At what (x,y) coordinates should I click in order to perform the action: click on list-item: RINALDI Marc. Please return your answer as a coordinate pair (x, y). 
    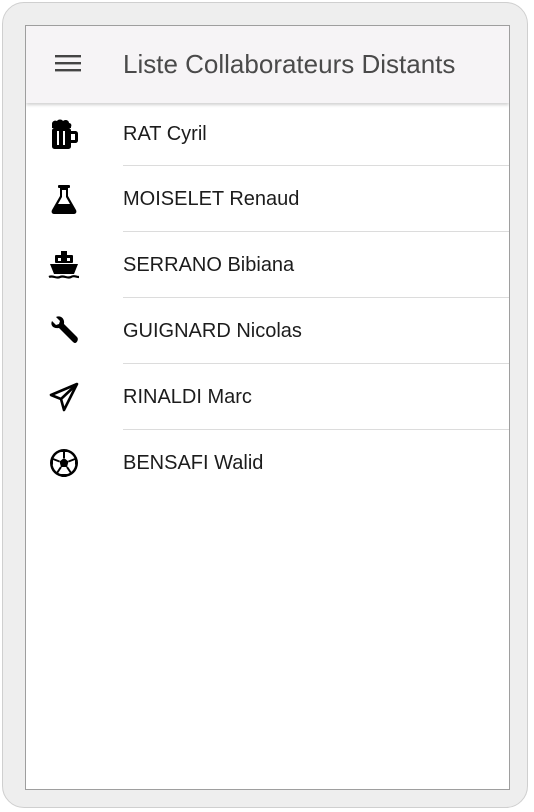
    Looking at the image, I should click on (267, 397).